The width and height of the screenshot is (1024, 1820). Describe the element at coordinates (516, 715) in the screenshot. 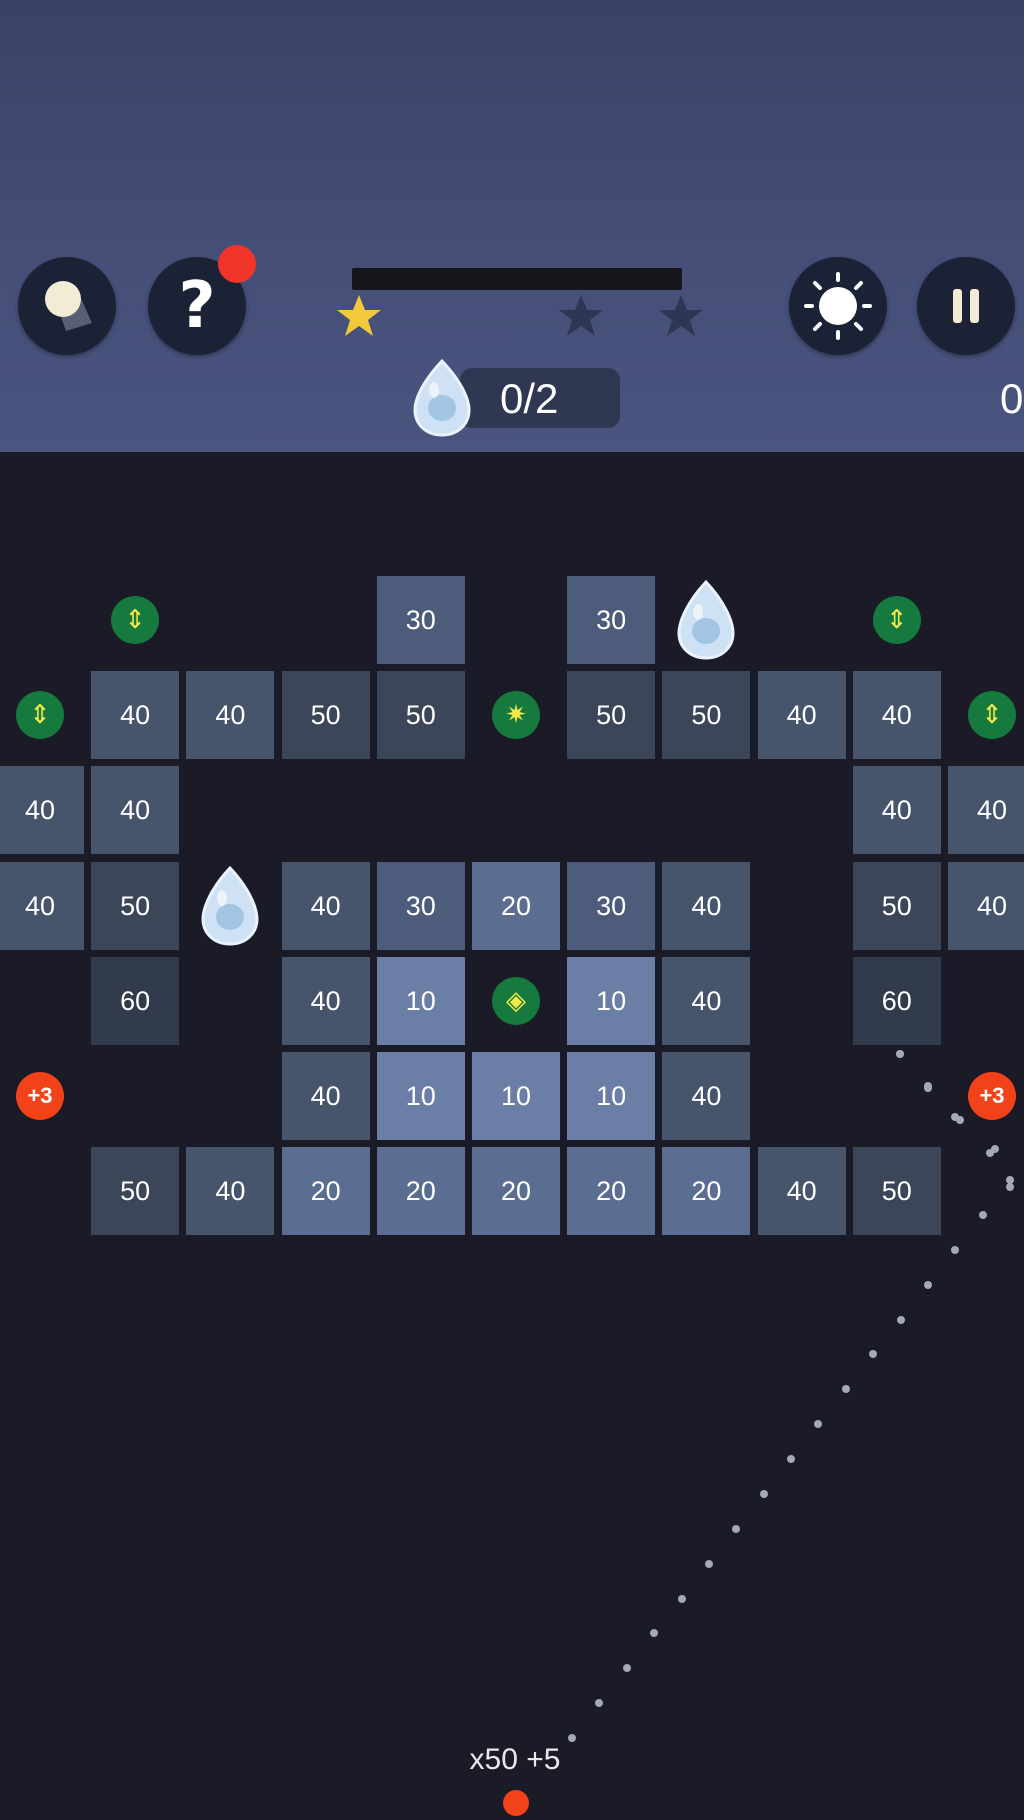

I see `burst-icon: ✷` at that location.